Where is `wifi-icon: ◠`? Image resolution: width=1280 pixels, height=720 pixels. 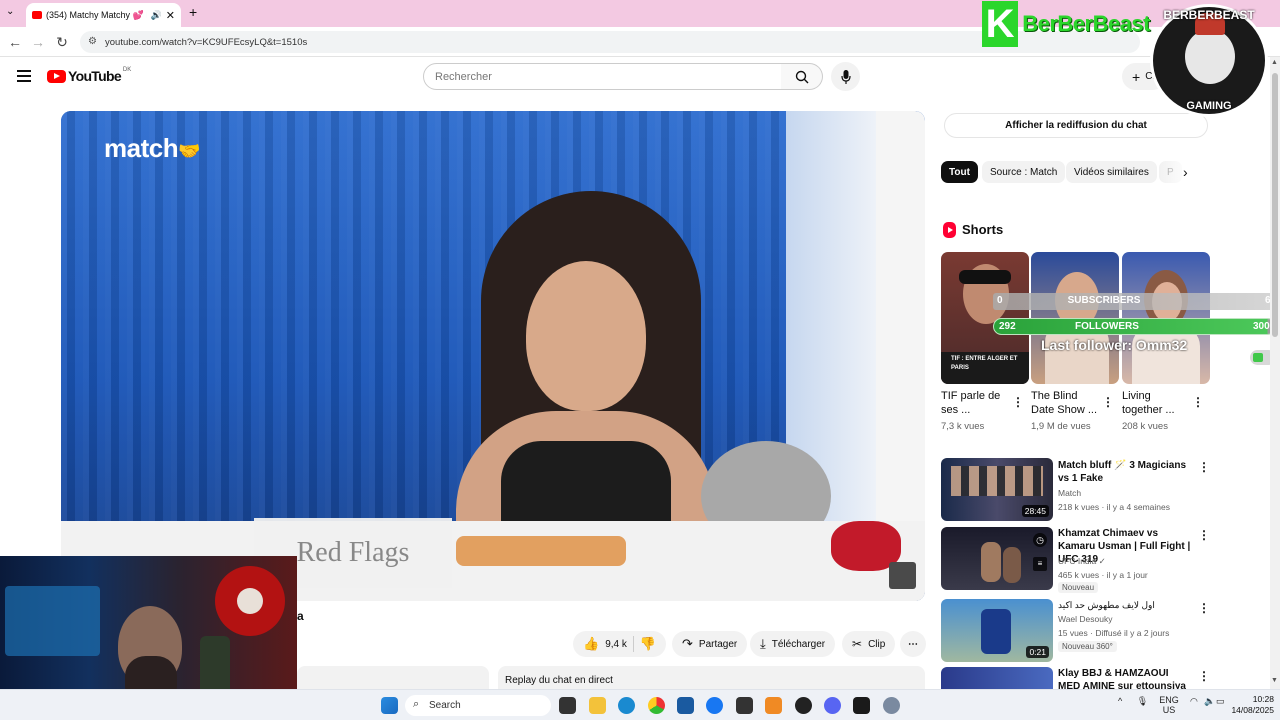 wifi-icon: ◠ is located at coordinates (1194, 701).